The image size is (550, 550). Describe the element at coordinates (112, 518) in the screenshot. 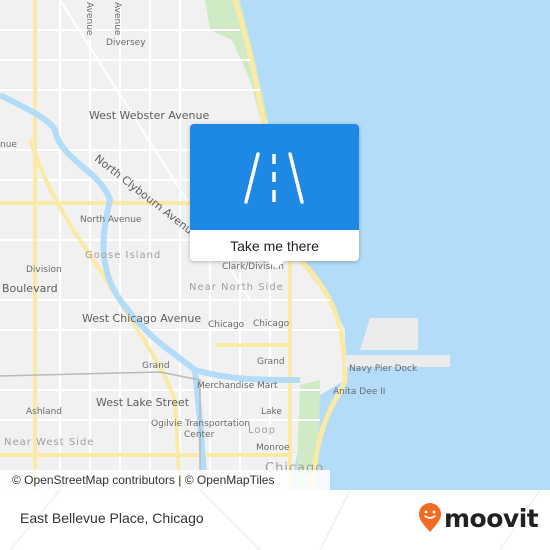

I see `place-name: East Bellevue Place, Chicago` at that location.